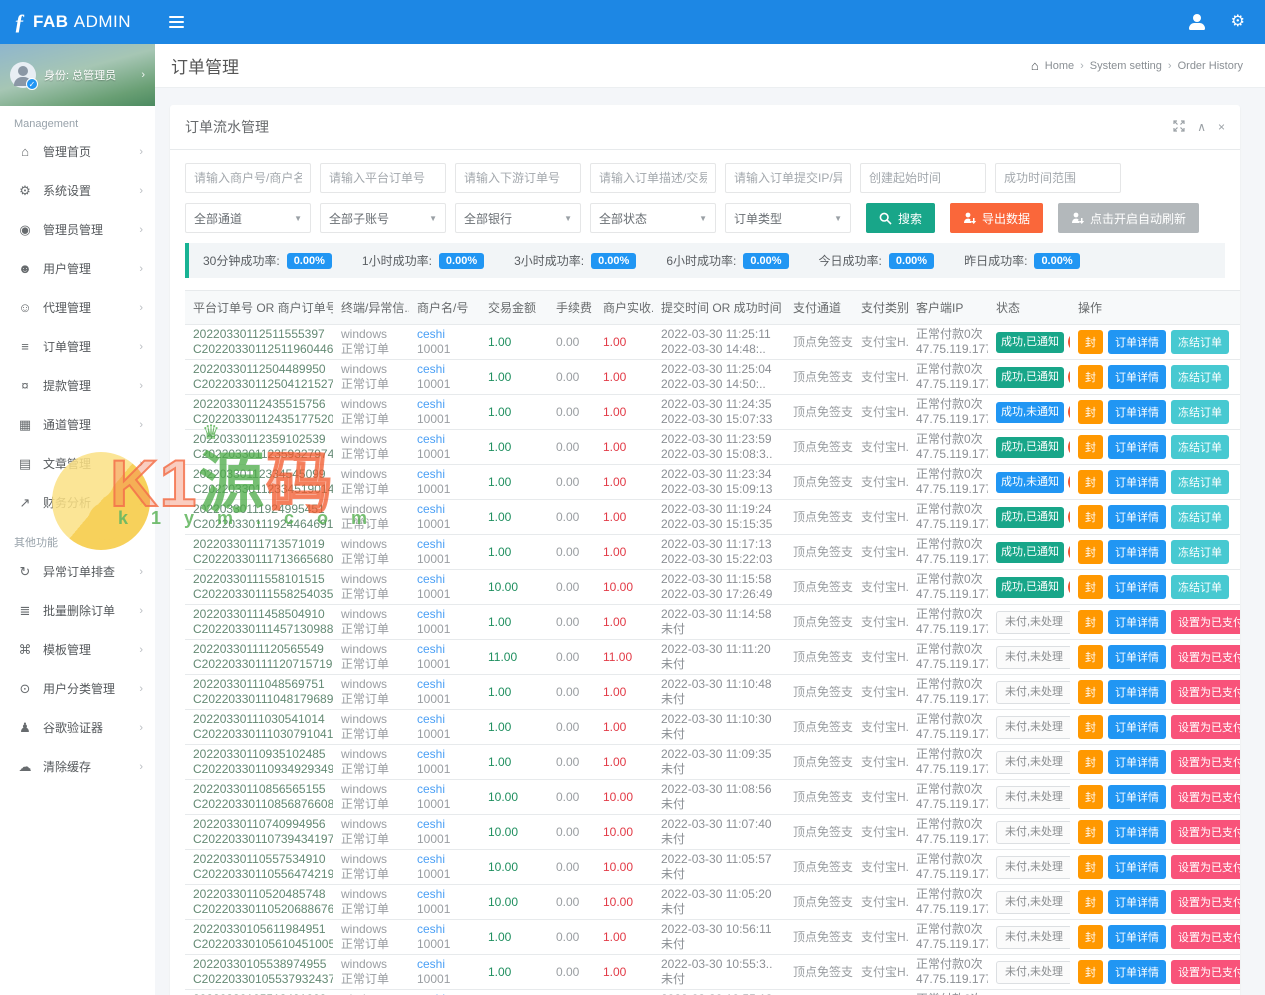  Describe the element at coordinates (77, 610) in the screenshot. I see `sidebar-item-batch-delete-order: ≣ 批量删除订单 ›` at that location.